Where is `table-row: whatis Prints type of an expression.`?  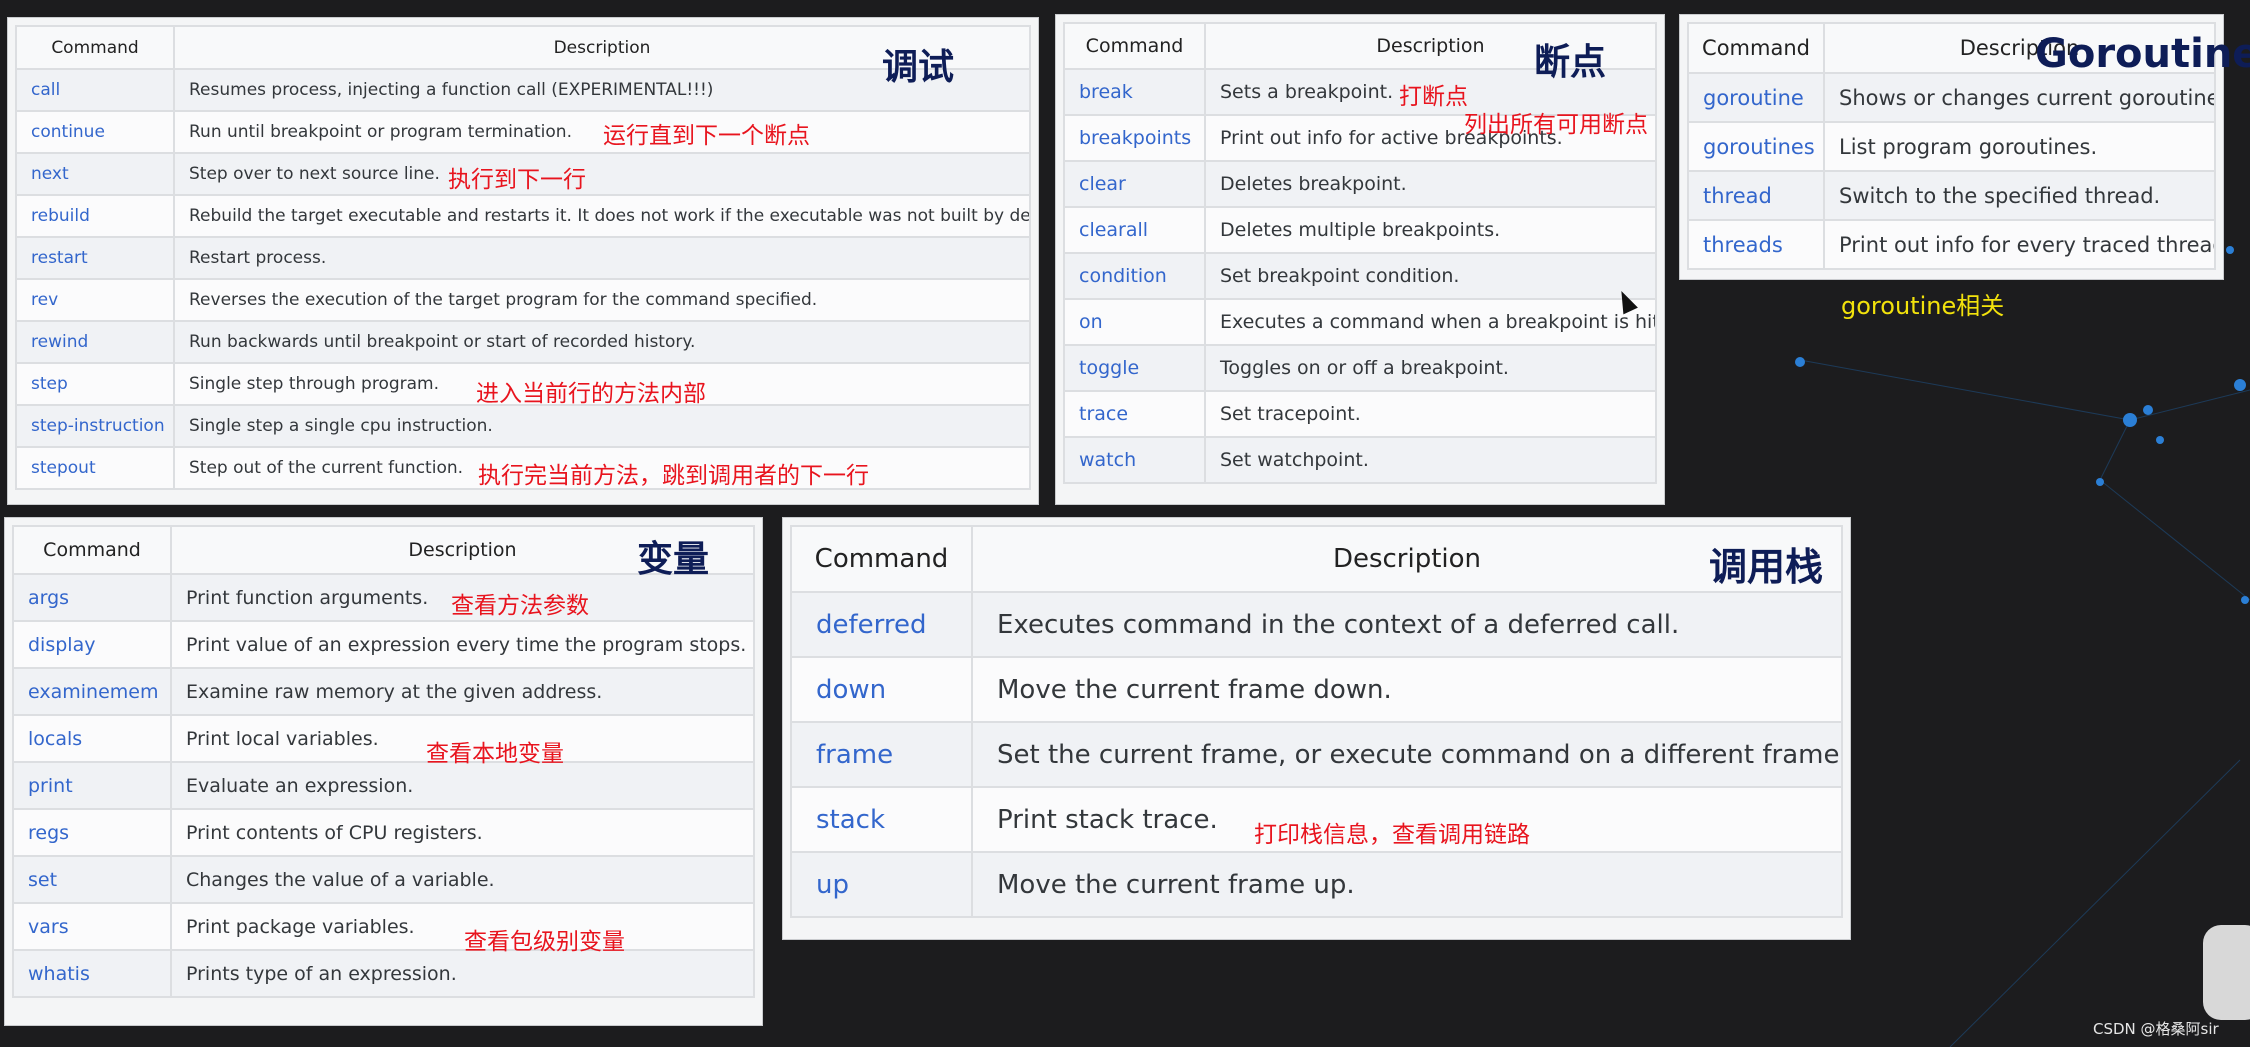
table-row: whatis Prints type of an expression. is located at coordinates (383, 973).